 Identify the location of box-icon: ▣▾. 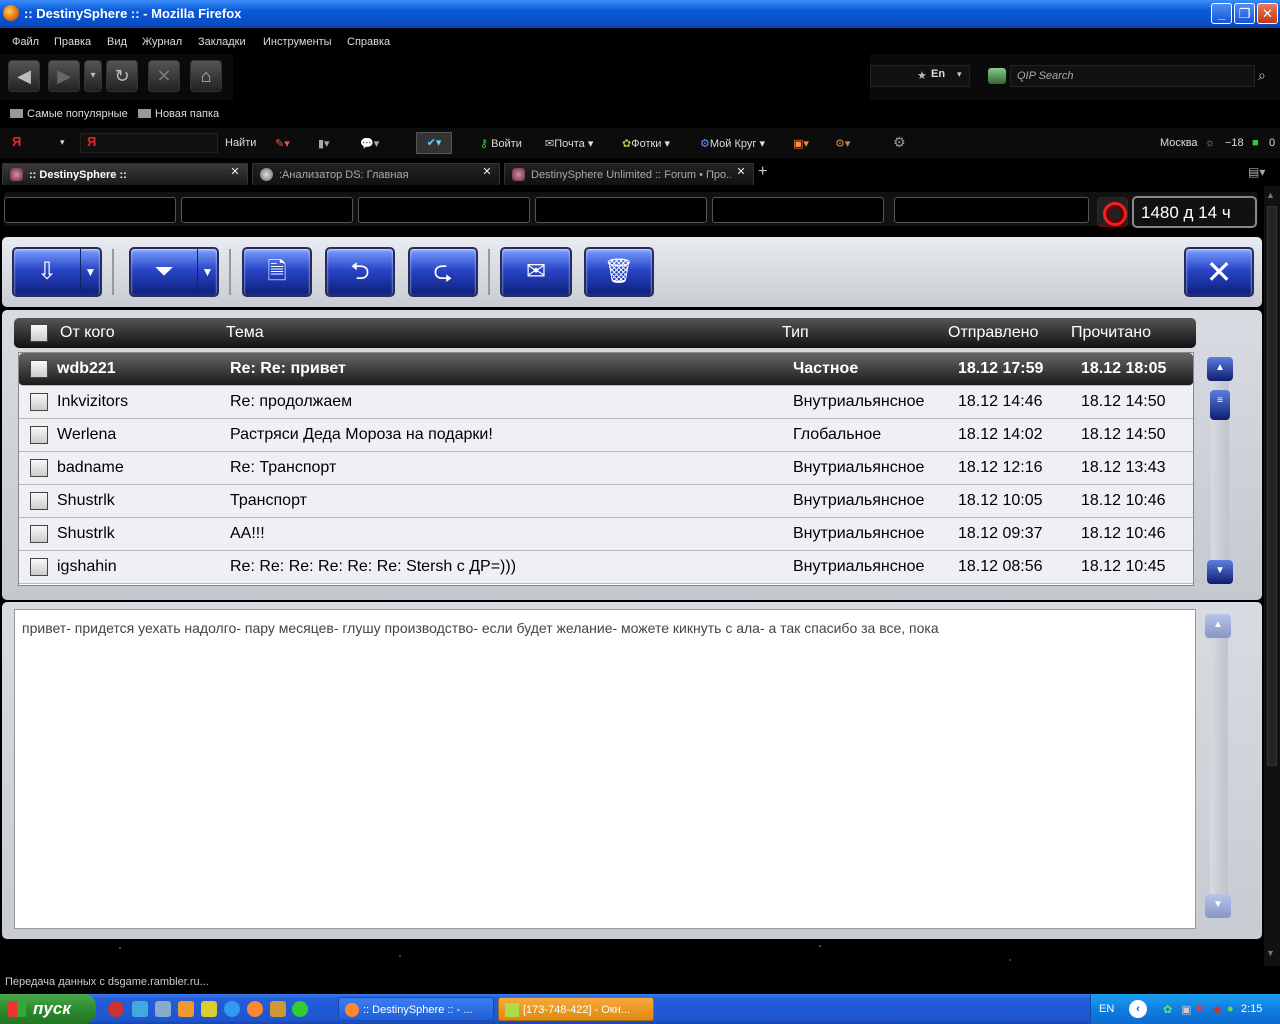
(801, 143).